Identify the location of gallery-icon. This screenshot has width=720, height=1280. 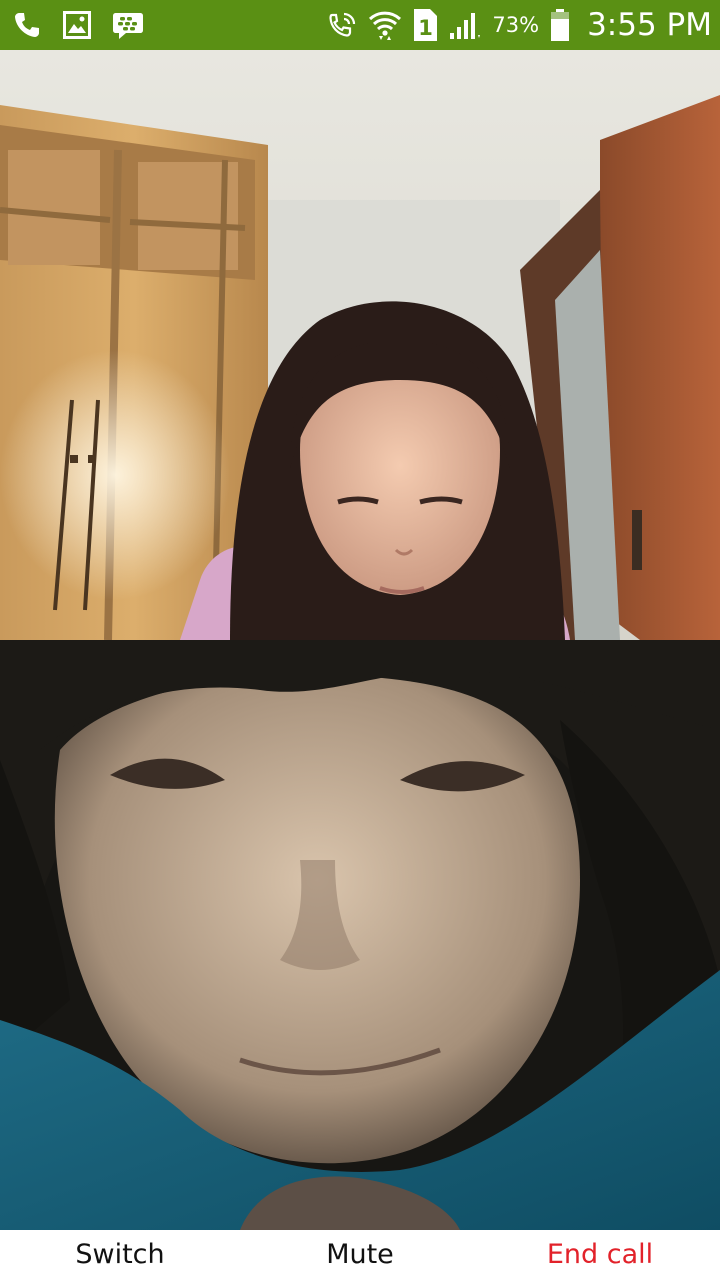
(77, 25).